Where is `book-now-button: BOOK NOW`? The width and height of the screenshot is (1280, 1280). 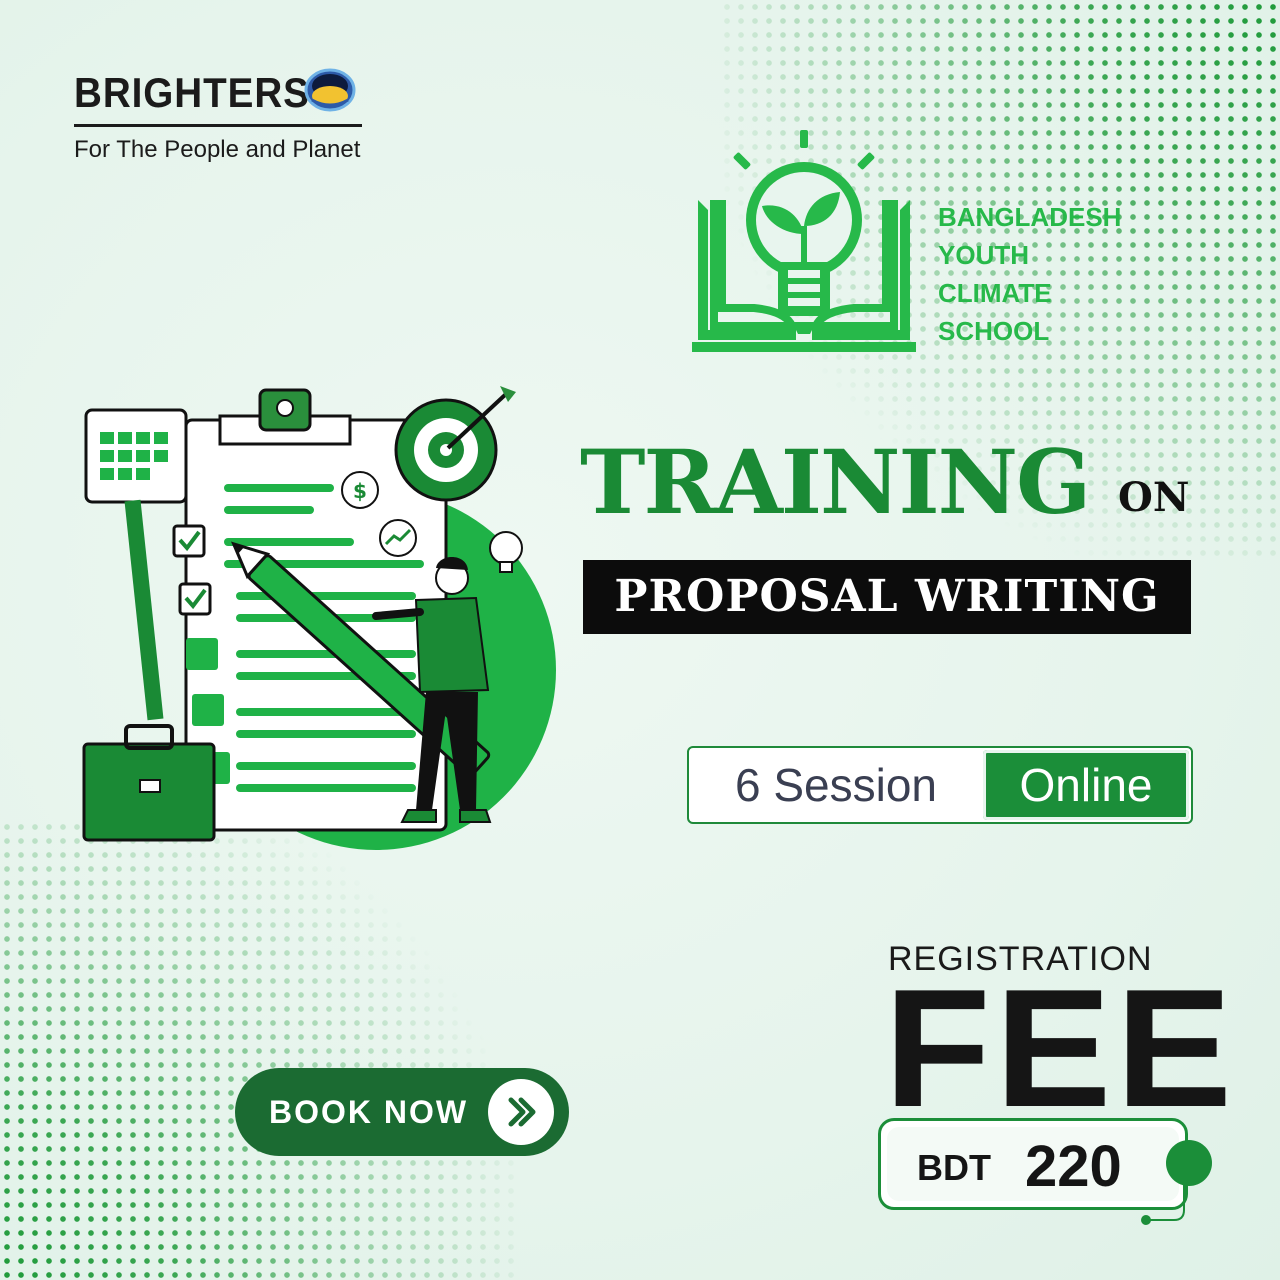
book-now-button: BOOK NOW is located at coordinates (402, 1112).